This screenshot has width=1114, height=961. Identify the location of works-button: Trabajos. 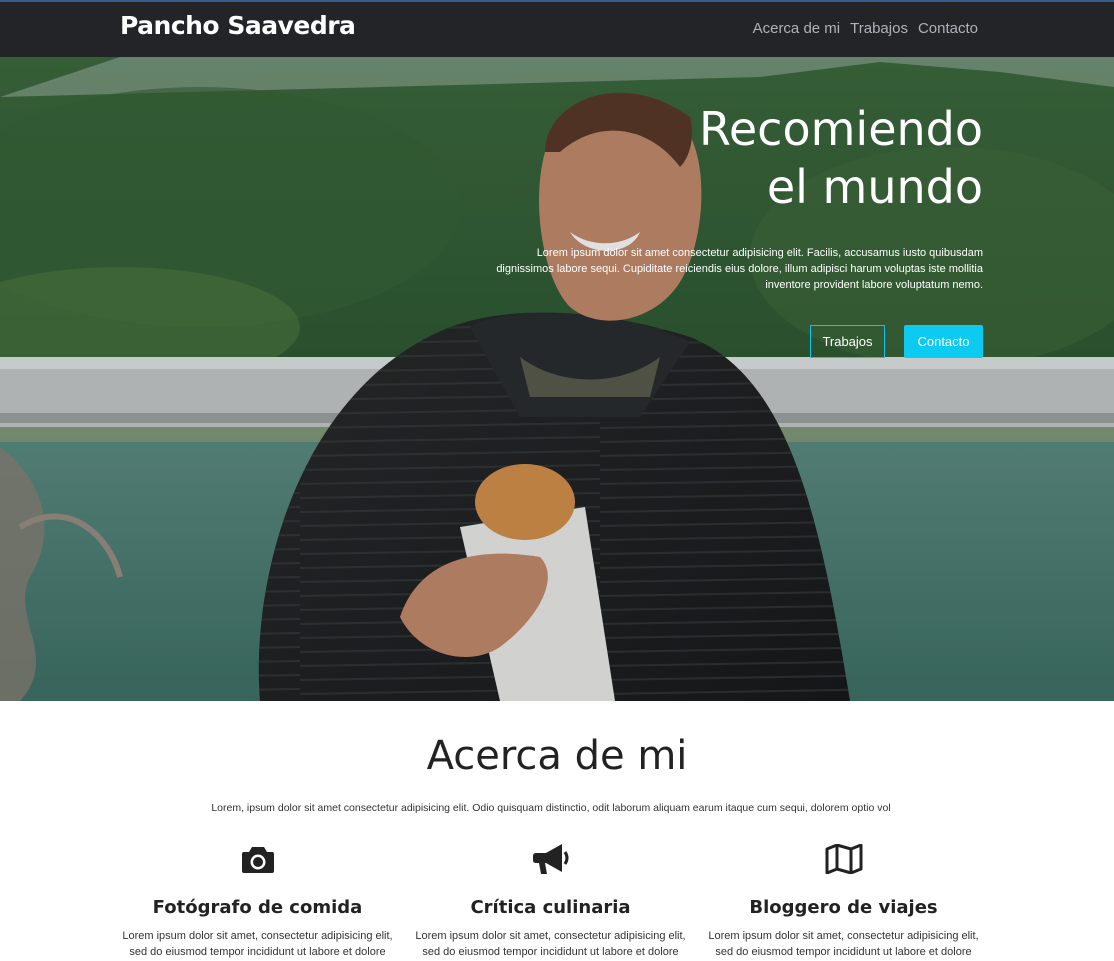
(847, 341).